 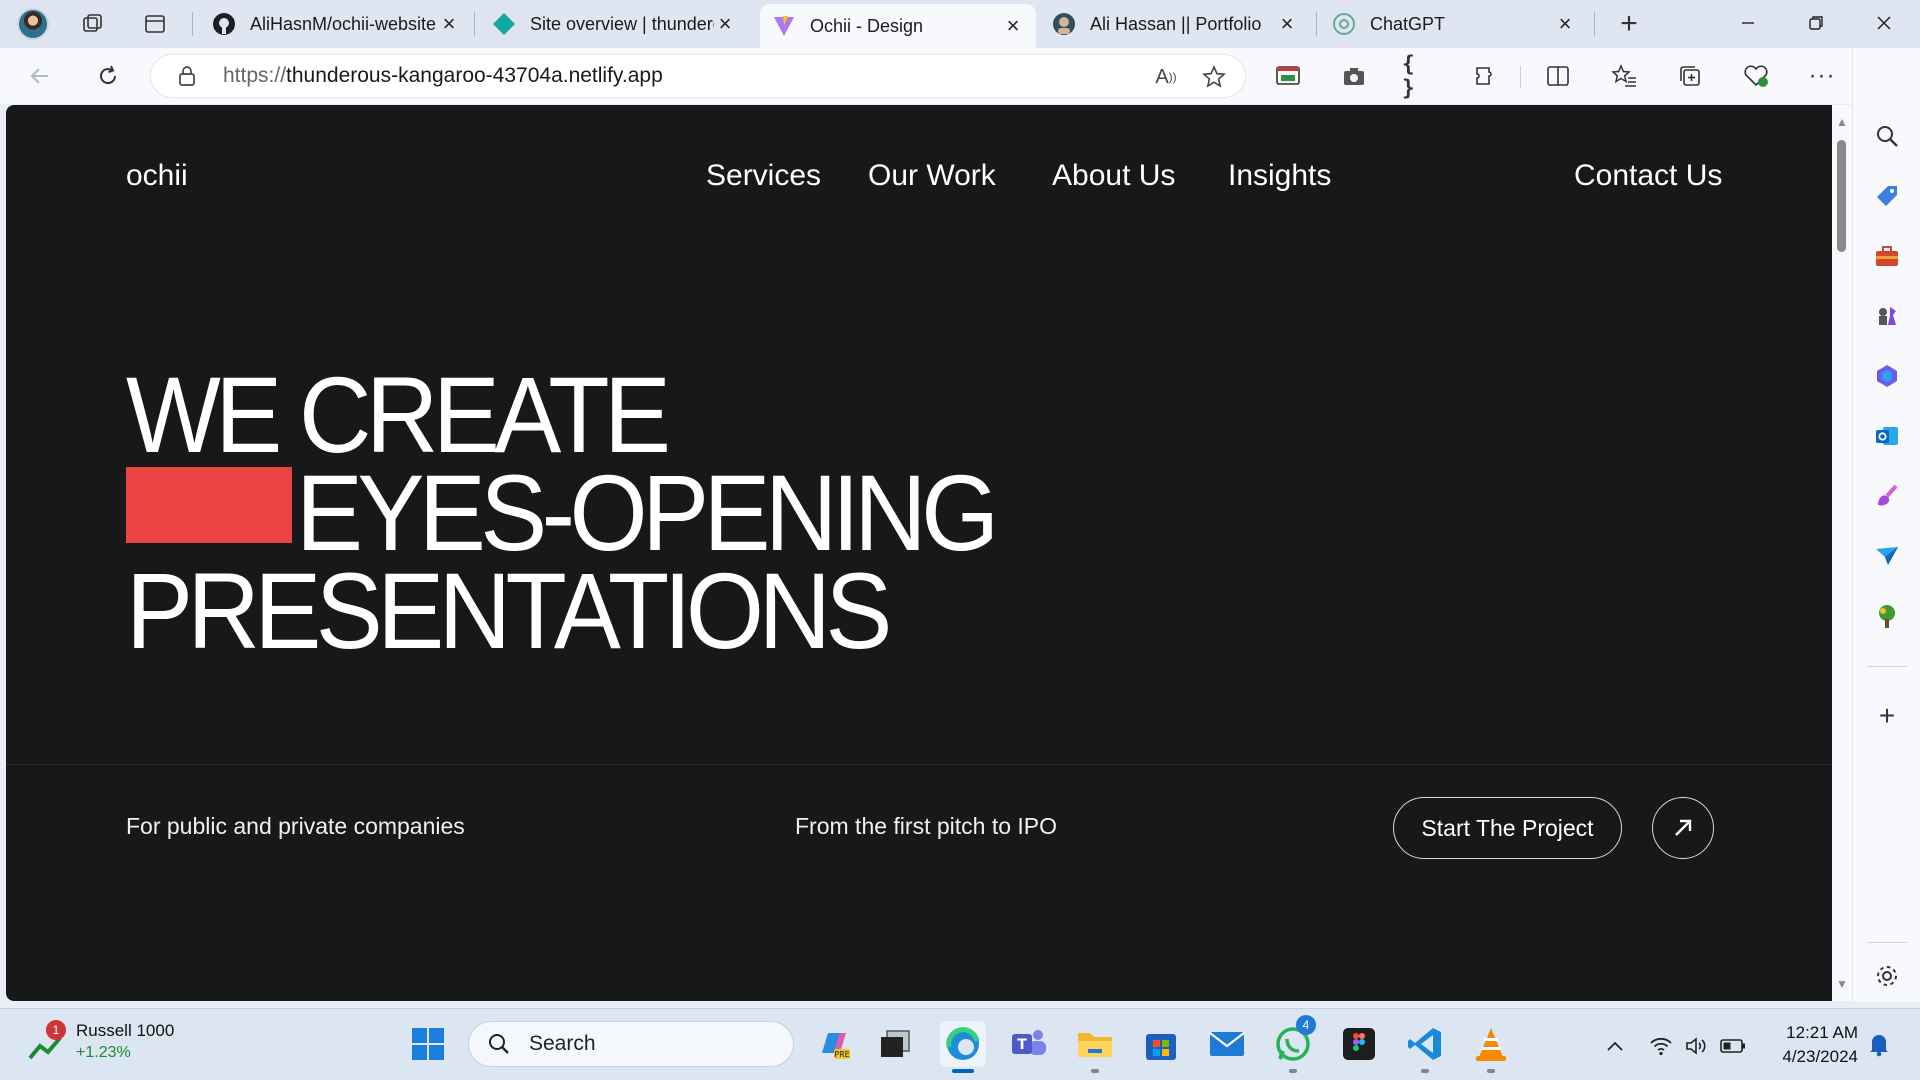 What do you see at coordinates (1424, 1044) in the screenshot?
I see `vscode-icon` at bounding box center [1424, 1044].